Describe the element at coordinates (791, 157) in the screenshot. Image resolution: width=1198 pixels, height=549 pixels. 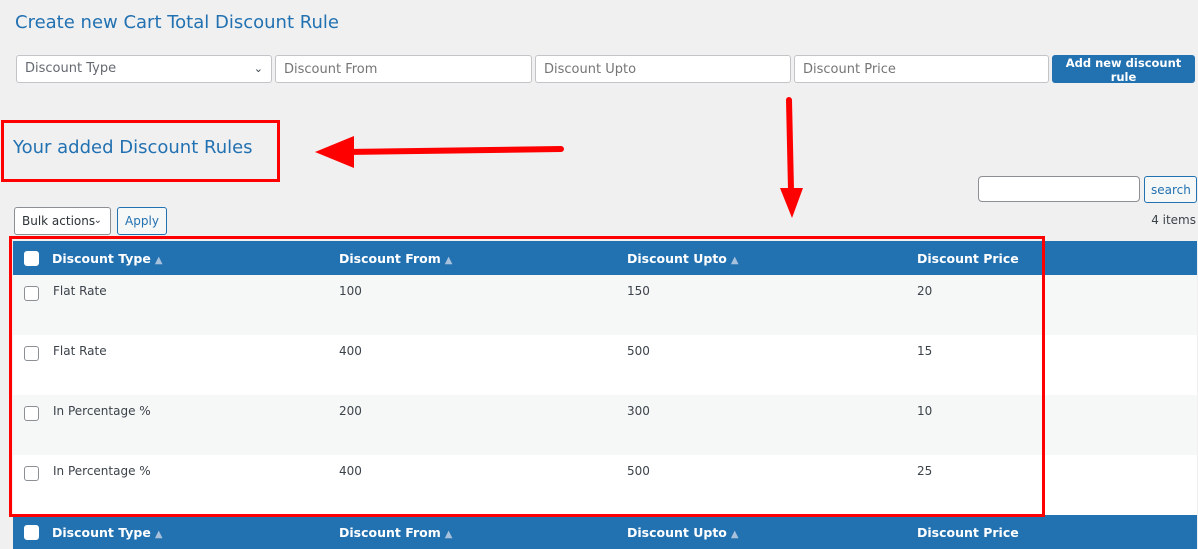
I see `arrow-down-icon` at that location.